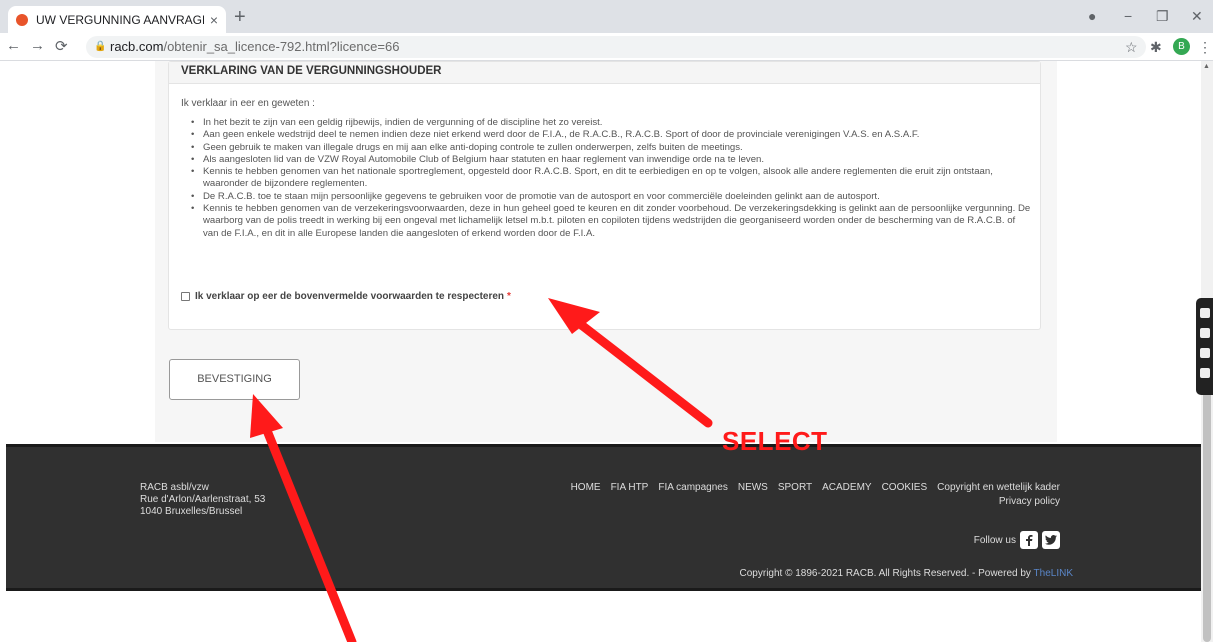 The image size is (1213, 642). Describe the element at coordinates (1092, 16) in the screenshot. I see `extension-record-icon: ●` at that location.